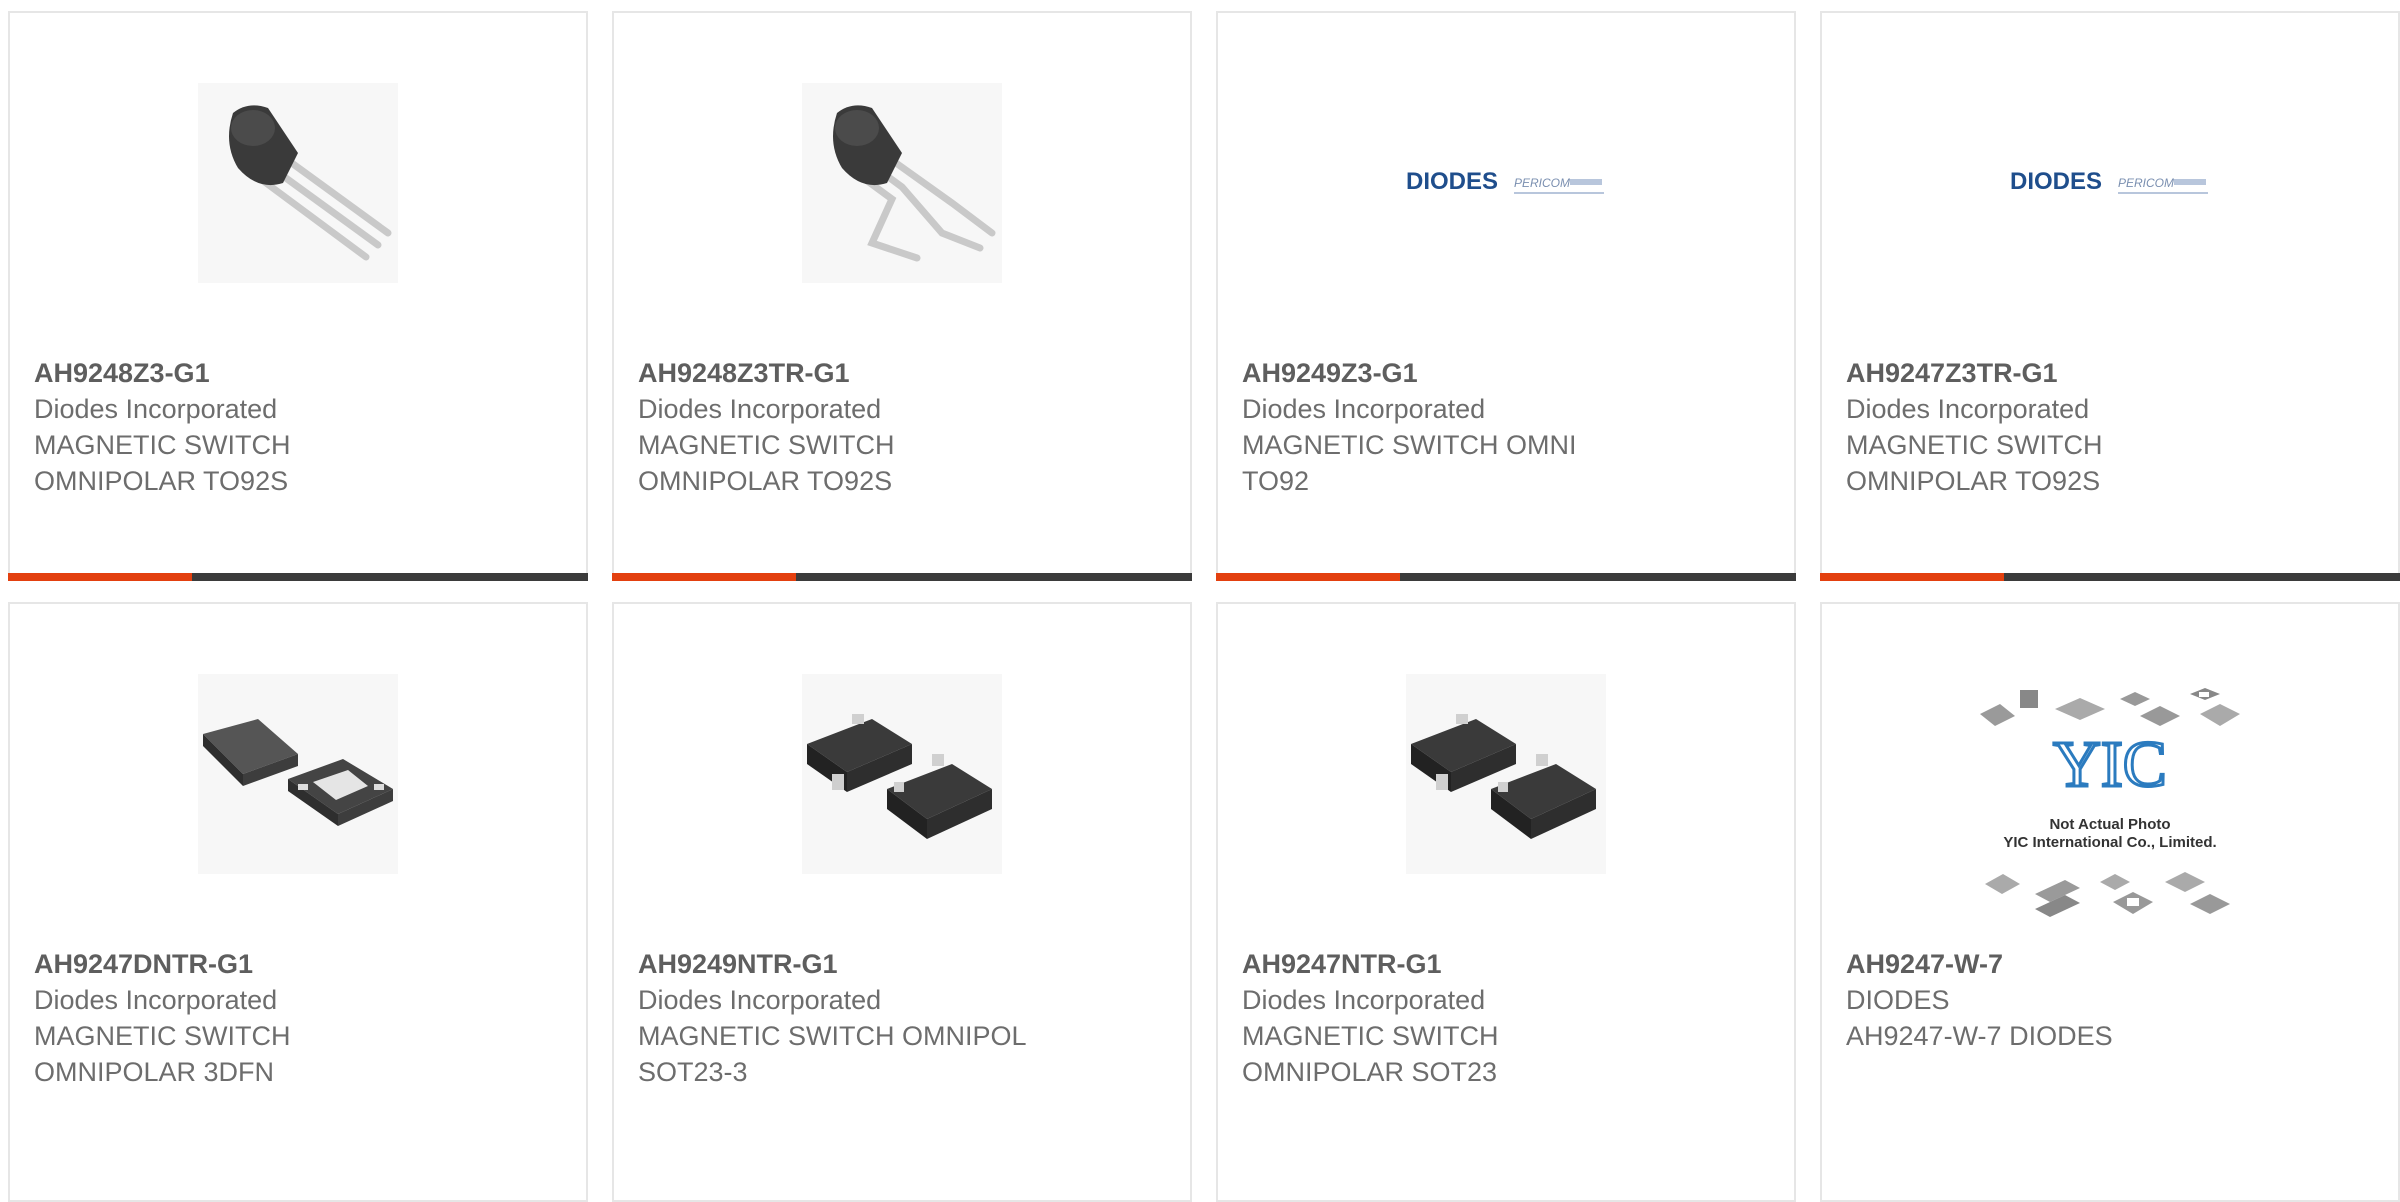  What do you see at coordinates (2110, 764) in the screenshot?
I see `yic-logo-text: YIC` at bounding box center [2110, 764].